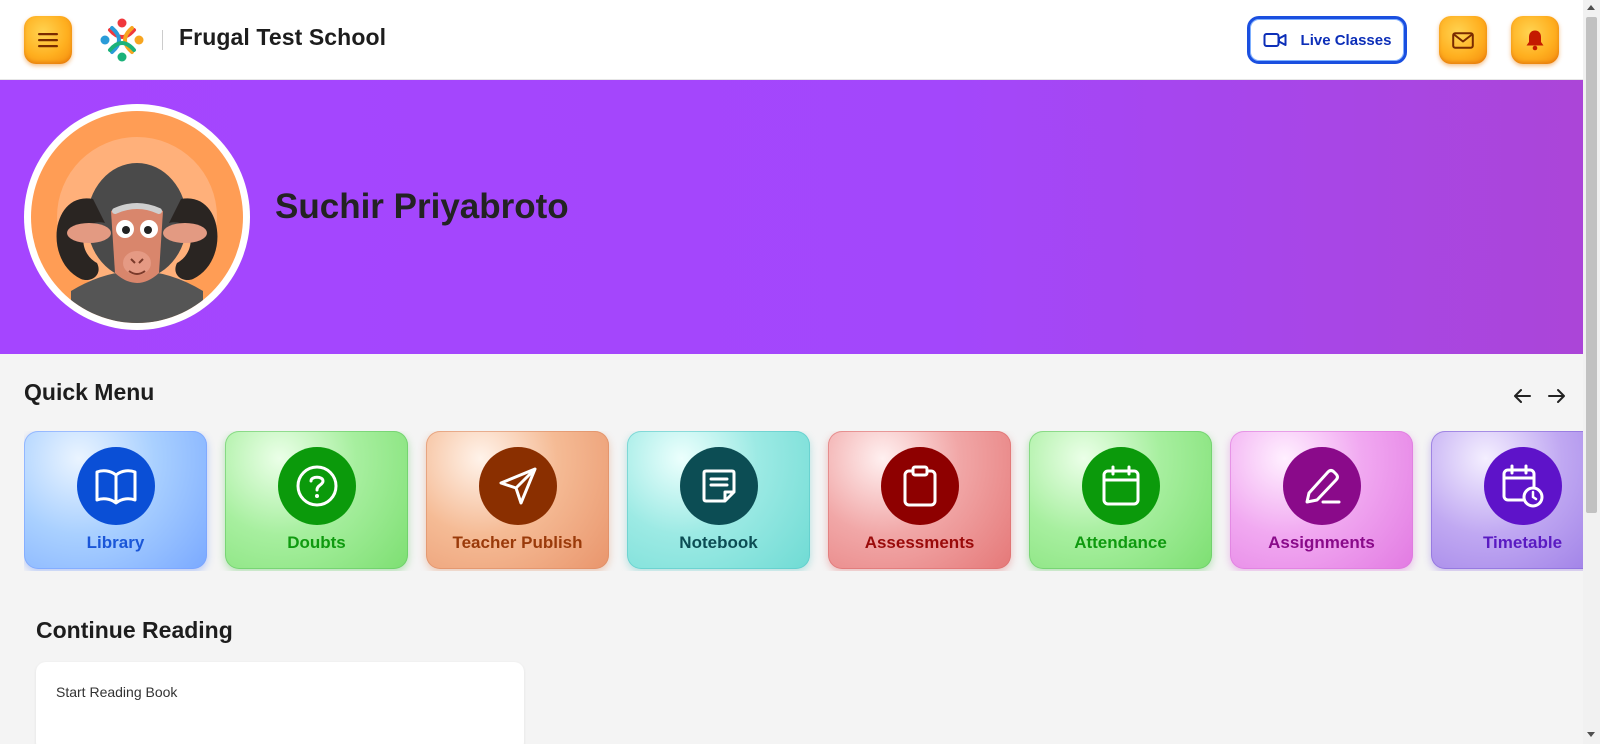  I want to click on scroll-down-arrow-icon, so click(1591, 734).